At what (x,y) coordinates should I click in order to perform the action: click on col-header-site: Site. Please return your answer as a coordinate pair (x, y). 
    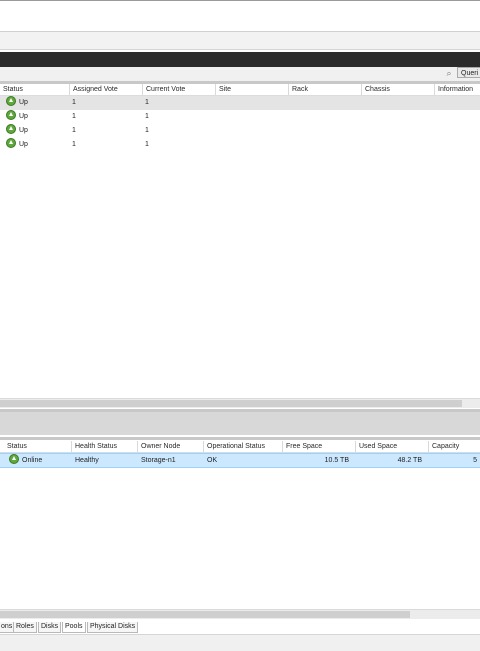
    Looking at the image, I should click on (252, 89).